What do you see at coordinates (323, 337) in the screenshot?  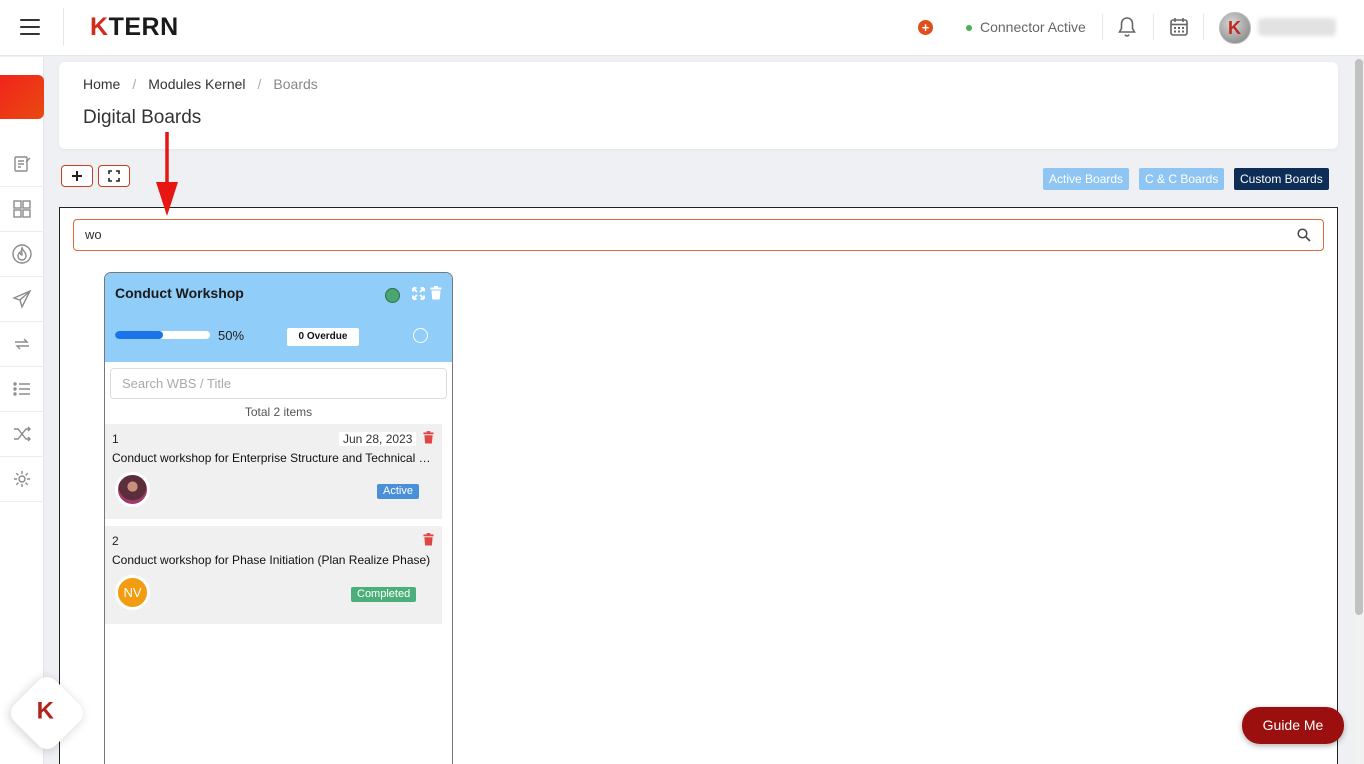 I see `overdue-badge: 0 Overdue` at bounding box center [323, 337].